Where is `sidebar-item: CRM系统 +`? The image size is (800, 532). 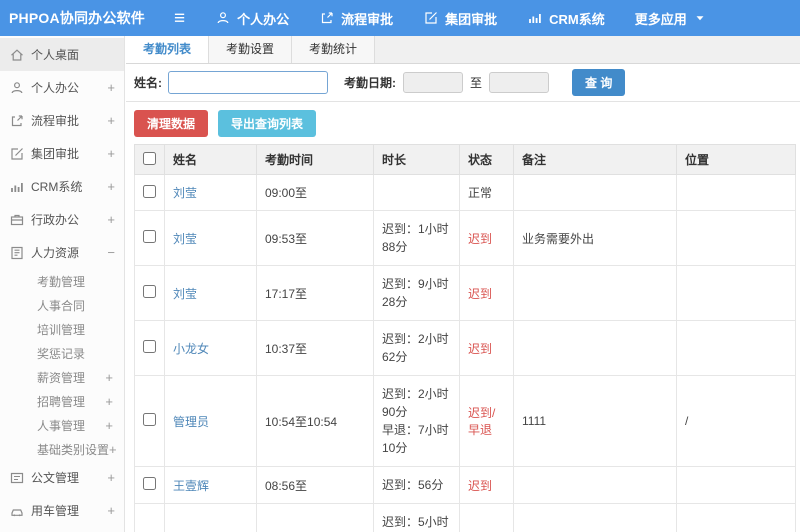
sidebar-item: CRM系统 + is located at coordinates (62, 186).